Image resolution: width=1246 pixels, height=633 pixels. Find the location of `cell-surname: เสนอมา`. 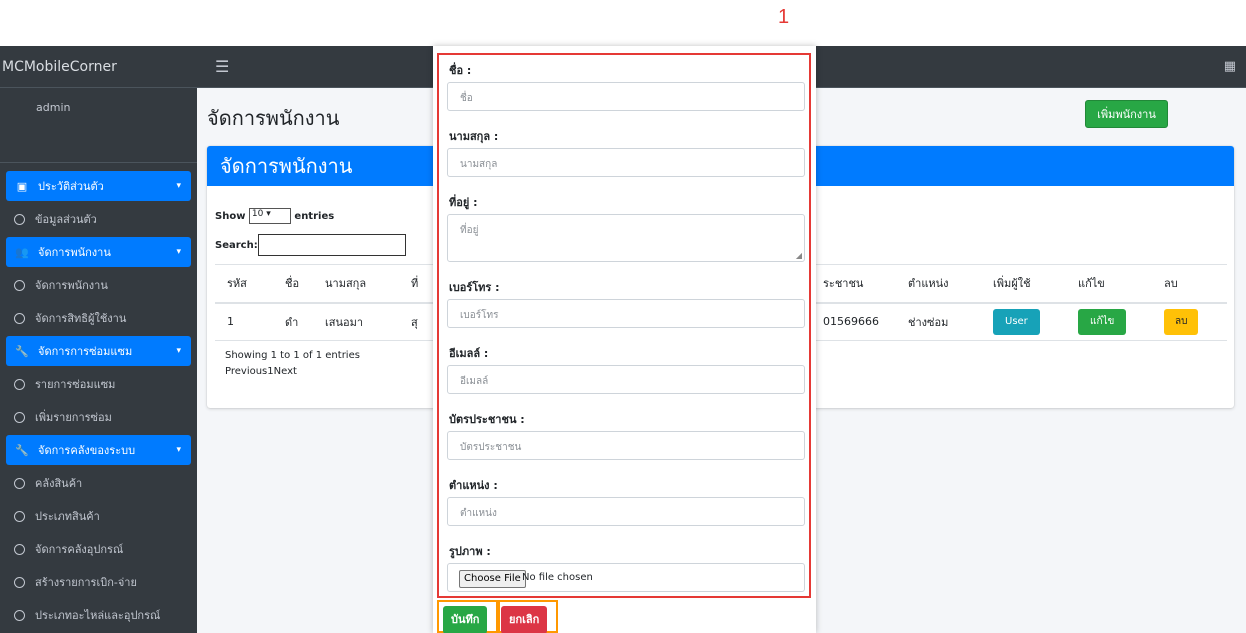

cell-surname: เสนอมา is located at coordinates (356, 321).